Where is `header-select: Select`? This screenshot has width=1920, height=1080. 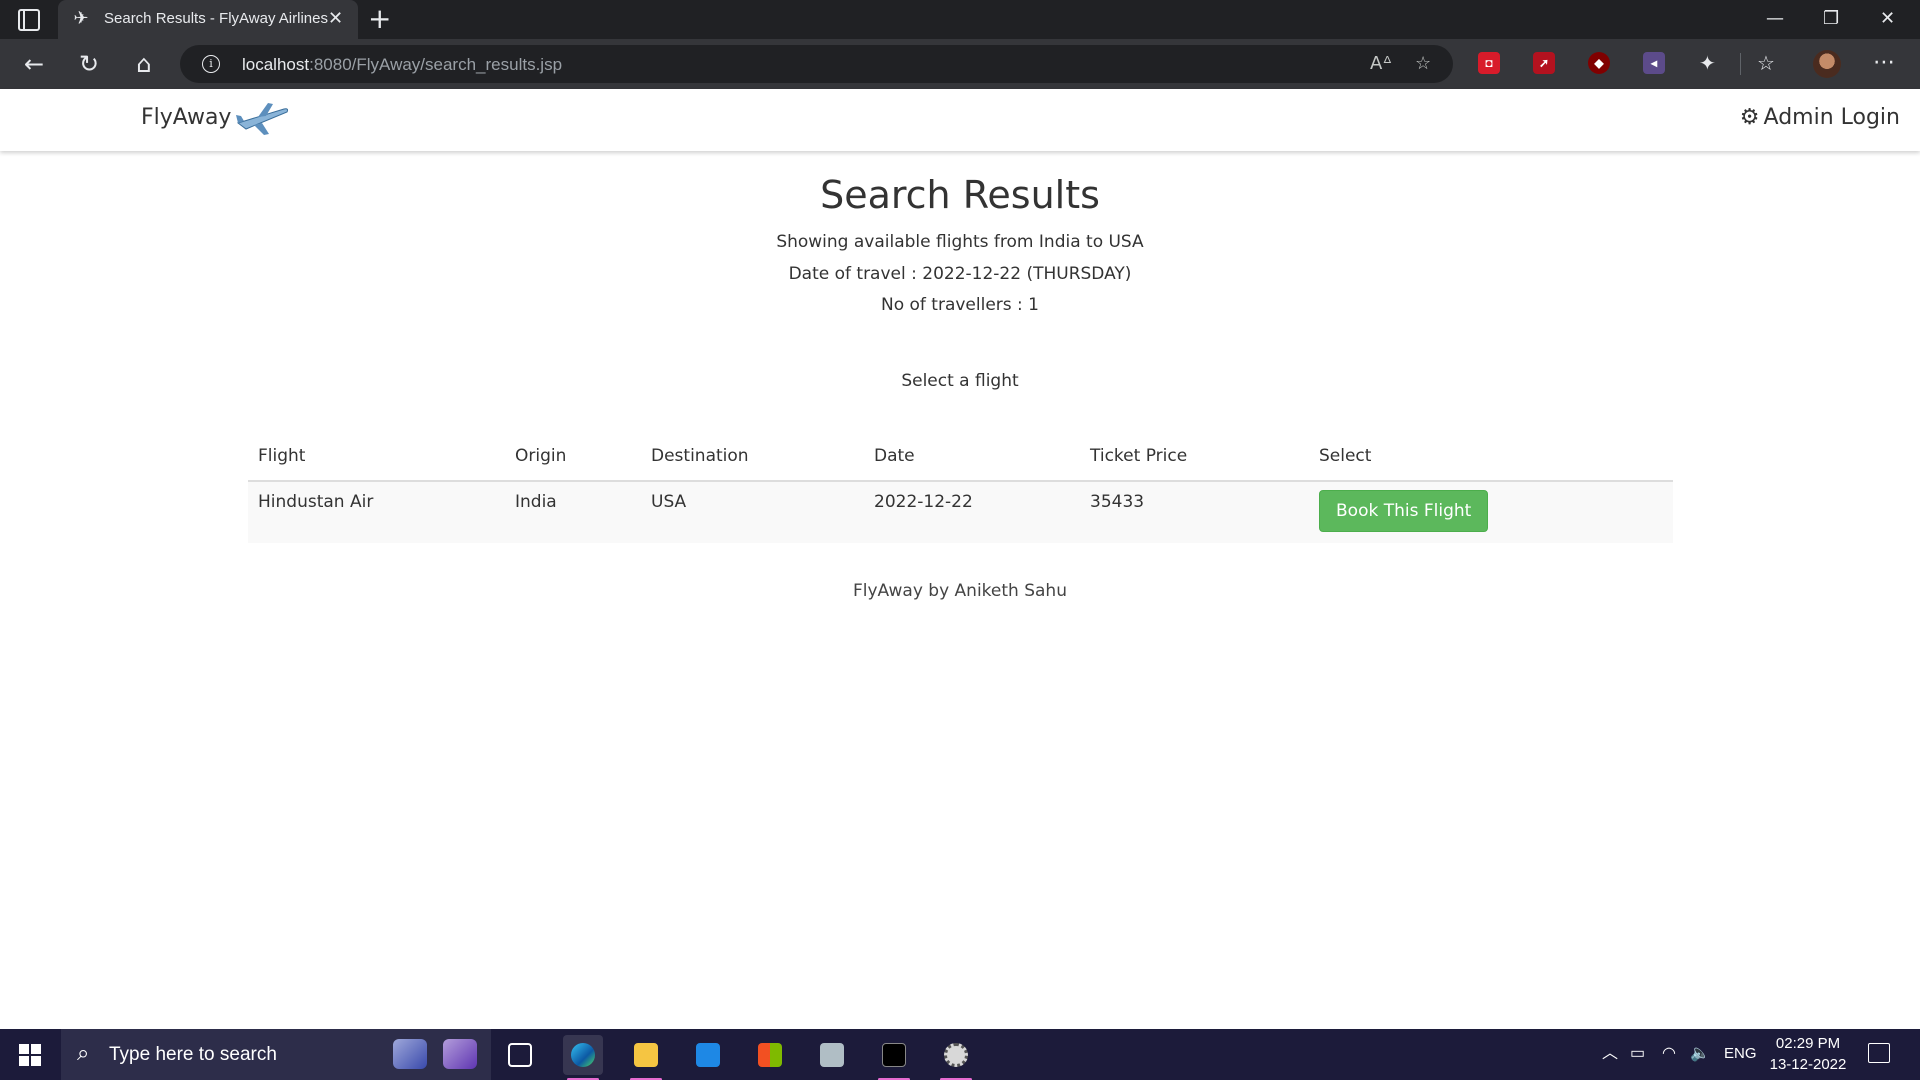 header-select: Select is located at coordinates (1491, 461).